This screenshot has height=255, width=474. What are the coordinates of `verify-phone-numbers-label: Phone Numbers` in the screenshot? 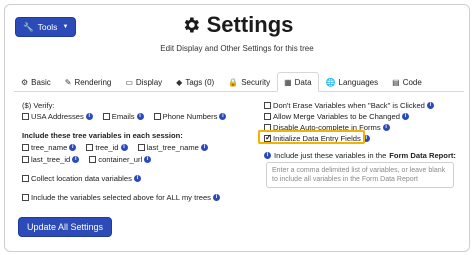 It's located at (190, 116).